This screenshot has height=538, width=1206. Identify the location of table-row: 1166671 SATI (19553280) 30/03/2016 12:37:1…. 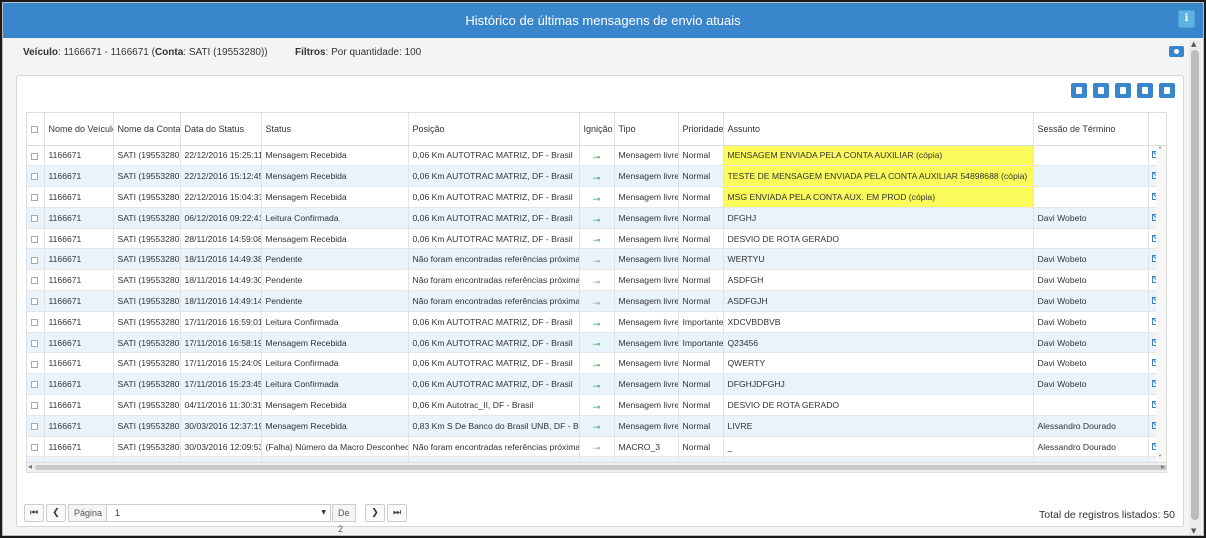
(596, 426).